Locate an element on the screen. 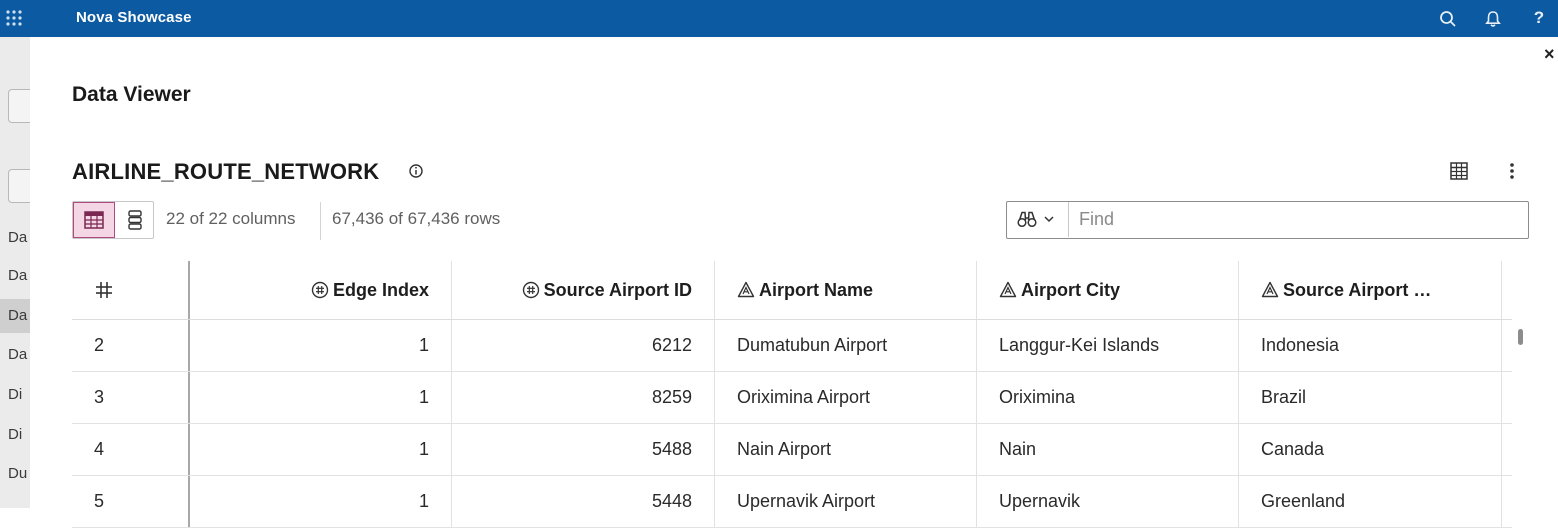  table-cell: Upernavik is located at coordinates (1108, 501).